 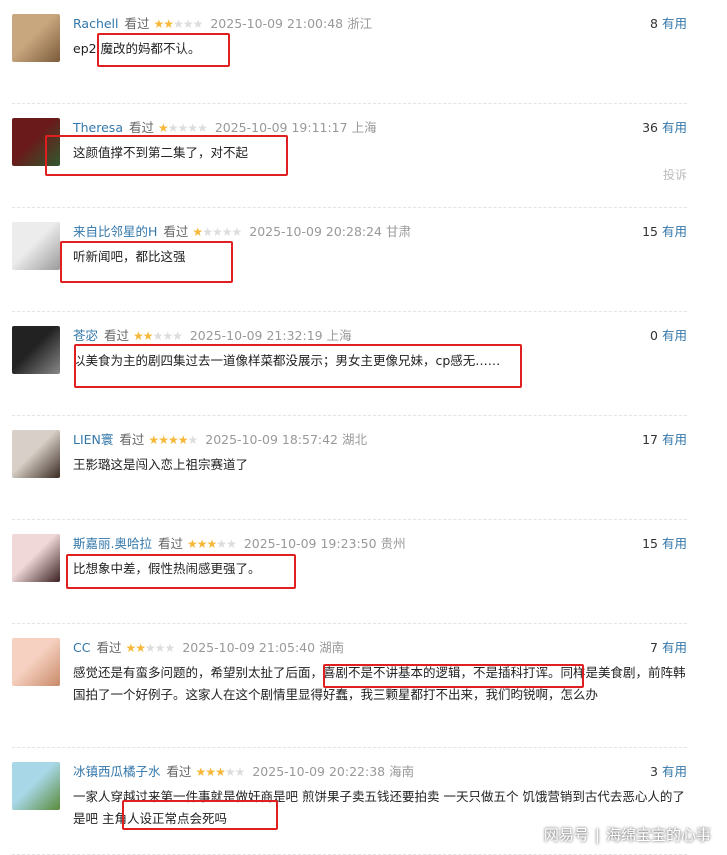 I want to click on watermark-brand: 网易号, so click(x=566, y=835).